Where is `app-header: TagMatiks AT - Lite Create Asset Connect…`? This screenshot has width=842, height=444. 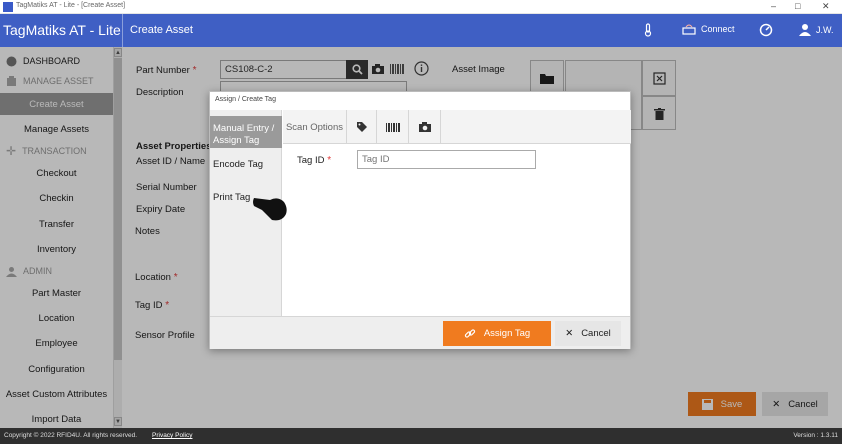 app-header: TagMatiks AT - Lite Create Asset Connect… is located at coordinates (421, 30).